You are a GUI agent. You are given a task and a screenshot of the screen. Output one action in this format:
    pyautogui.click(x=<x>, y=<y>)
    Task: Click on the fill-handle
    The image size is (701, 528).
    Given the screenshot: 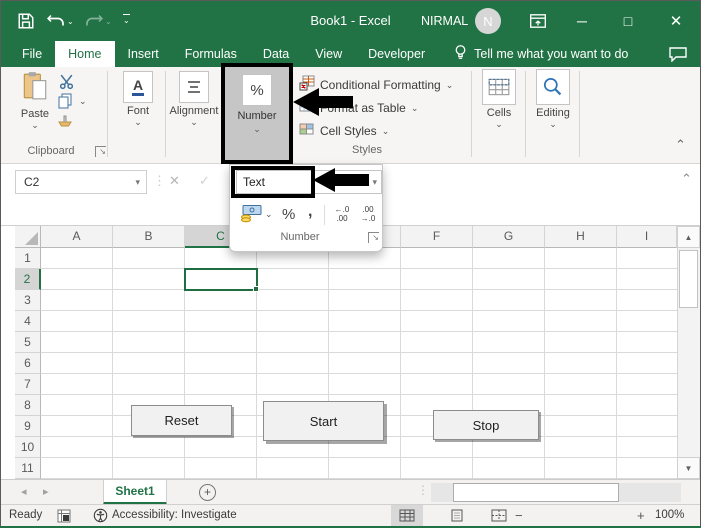 What is the action you would take?
    pyautogui.click(x=256, y=289)
    